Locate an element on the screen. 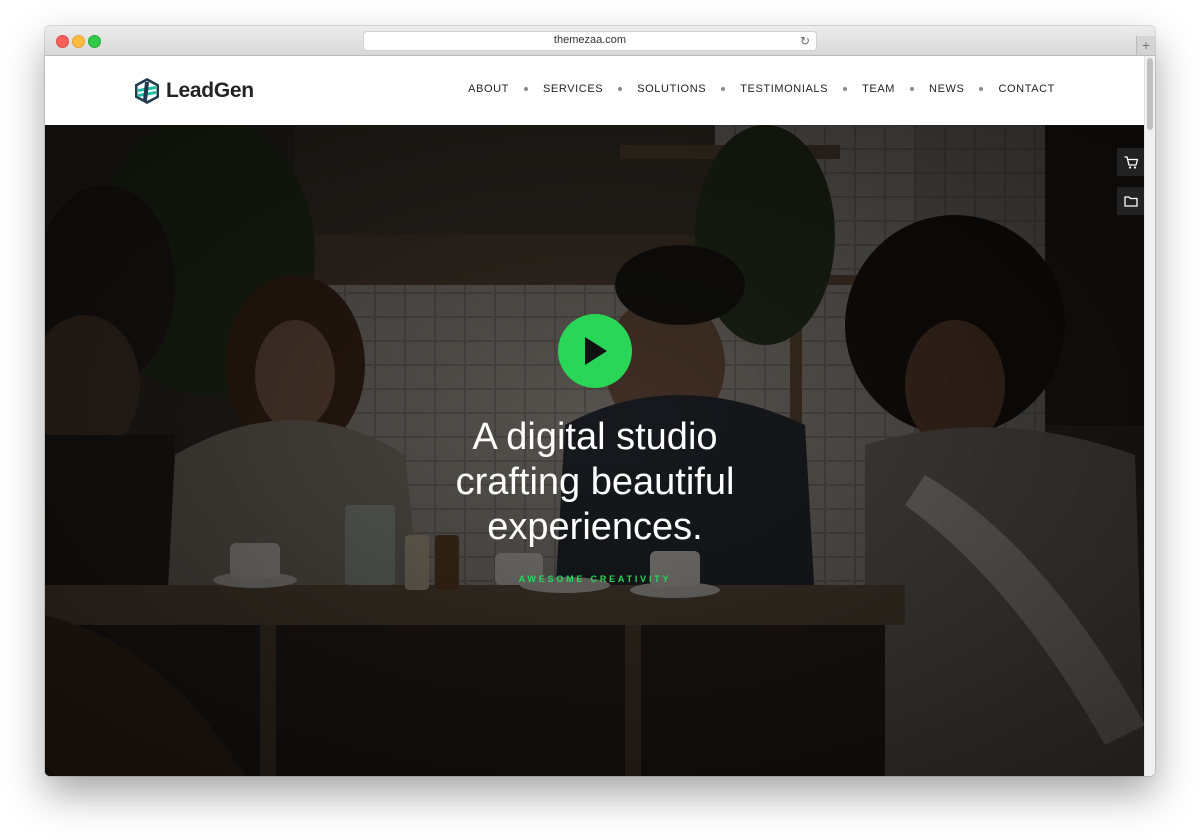 The width and height of the screenshot is (1200, 840). reload-icon: ↻ is located at coordinates (805, 41).